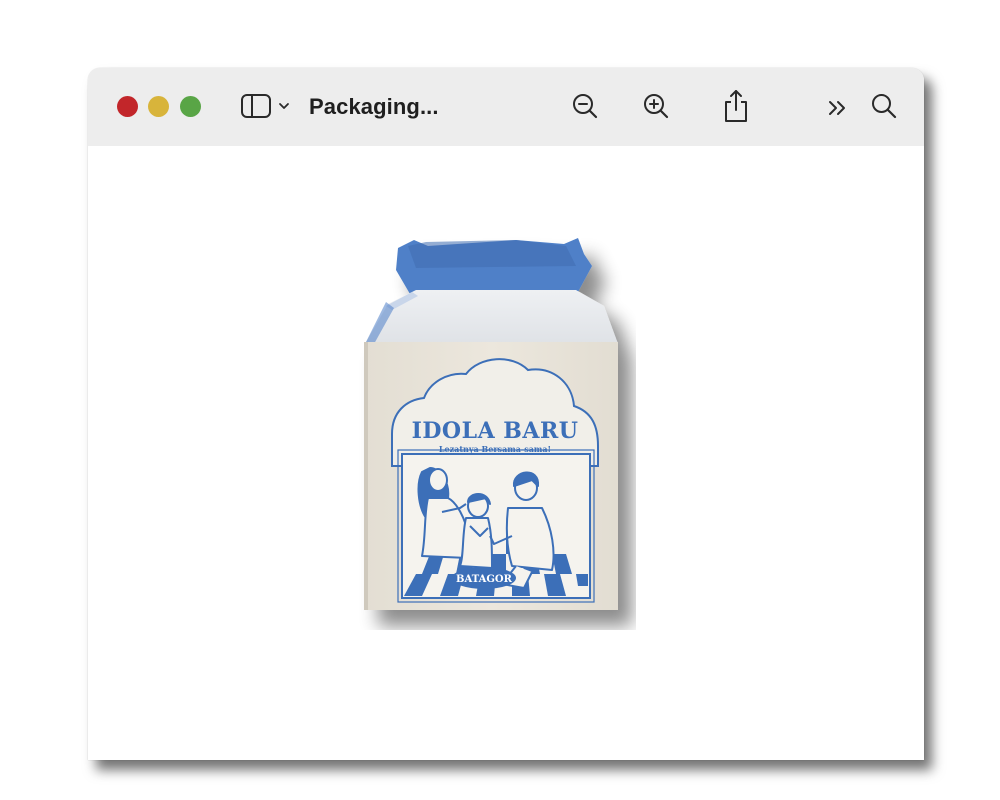 The width and height of the screenshot is (1000, 800). I want to click on chevron-down-icon, so click(284, 106).